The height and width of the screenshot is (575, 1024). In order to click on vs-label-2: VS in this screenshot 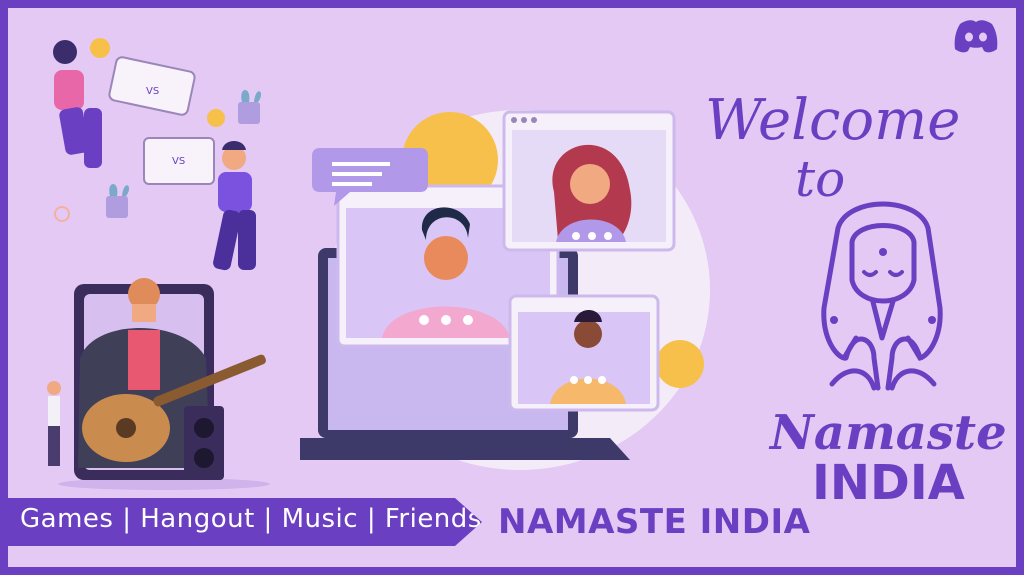, I will do `click(178, 161)`.